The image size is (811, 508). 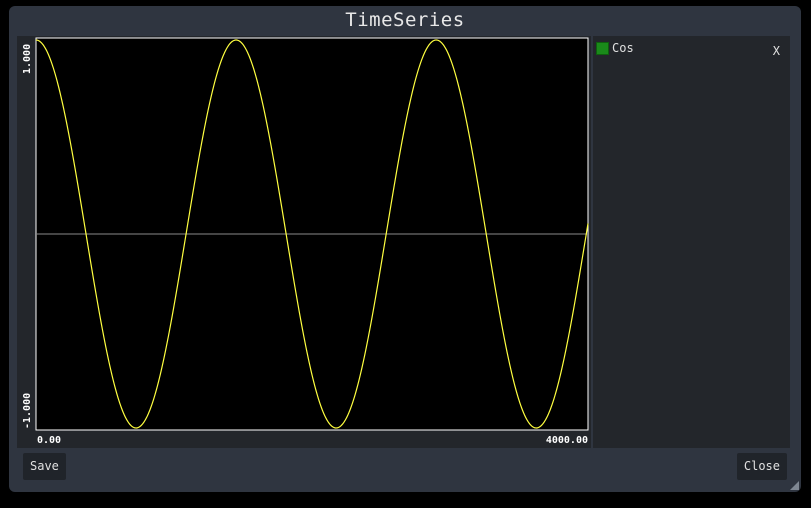 What do you see at coordinates (27, 59) in the screenshot?
I see `y-tick-label-max: 1.000` at bounding box center [27, 59].